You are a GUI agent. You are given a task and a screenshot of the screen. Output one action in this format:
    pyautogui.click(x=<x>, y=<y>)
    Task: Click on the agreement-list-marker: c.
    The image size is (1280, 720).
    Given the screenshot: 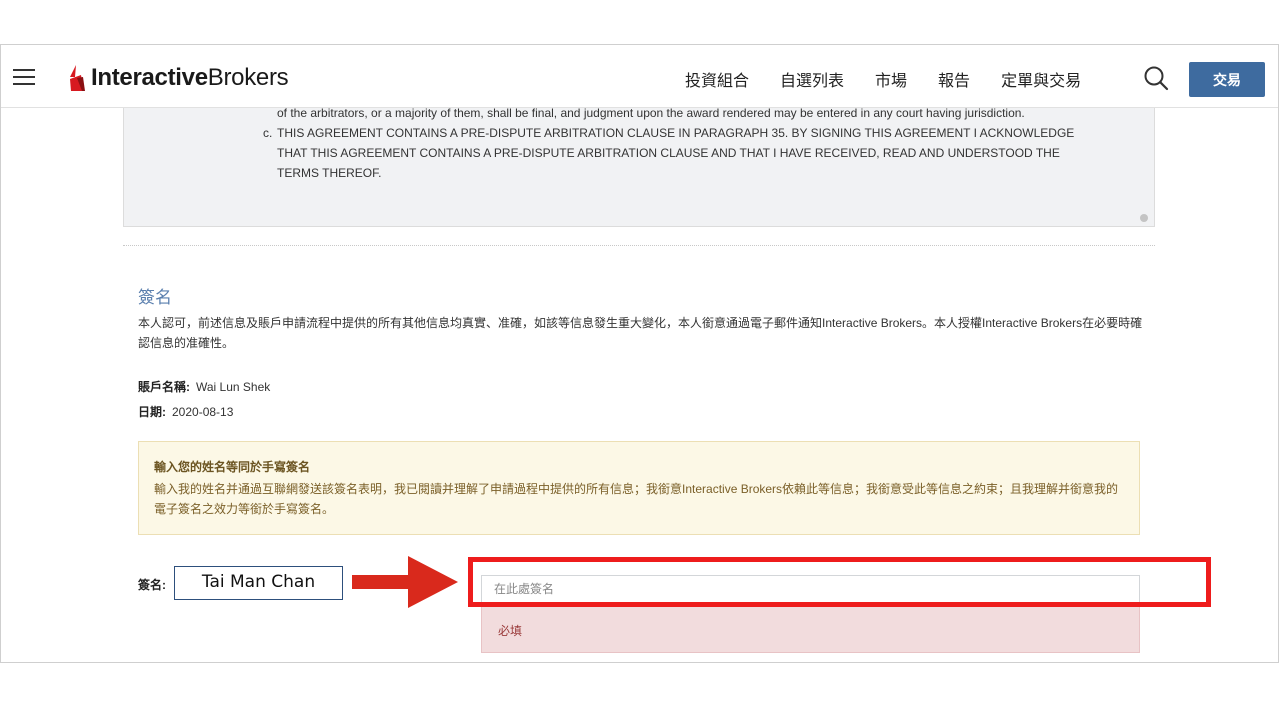 What is the action you would take?
    pyautogui.click(x=268, y=133)
    